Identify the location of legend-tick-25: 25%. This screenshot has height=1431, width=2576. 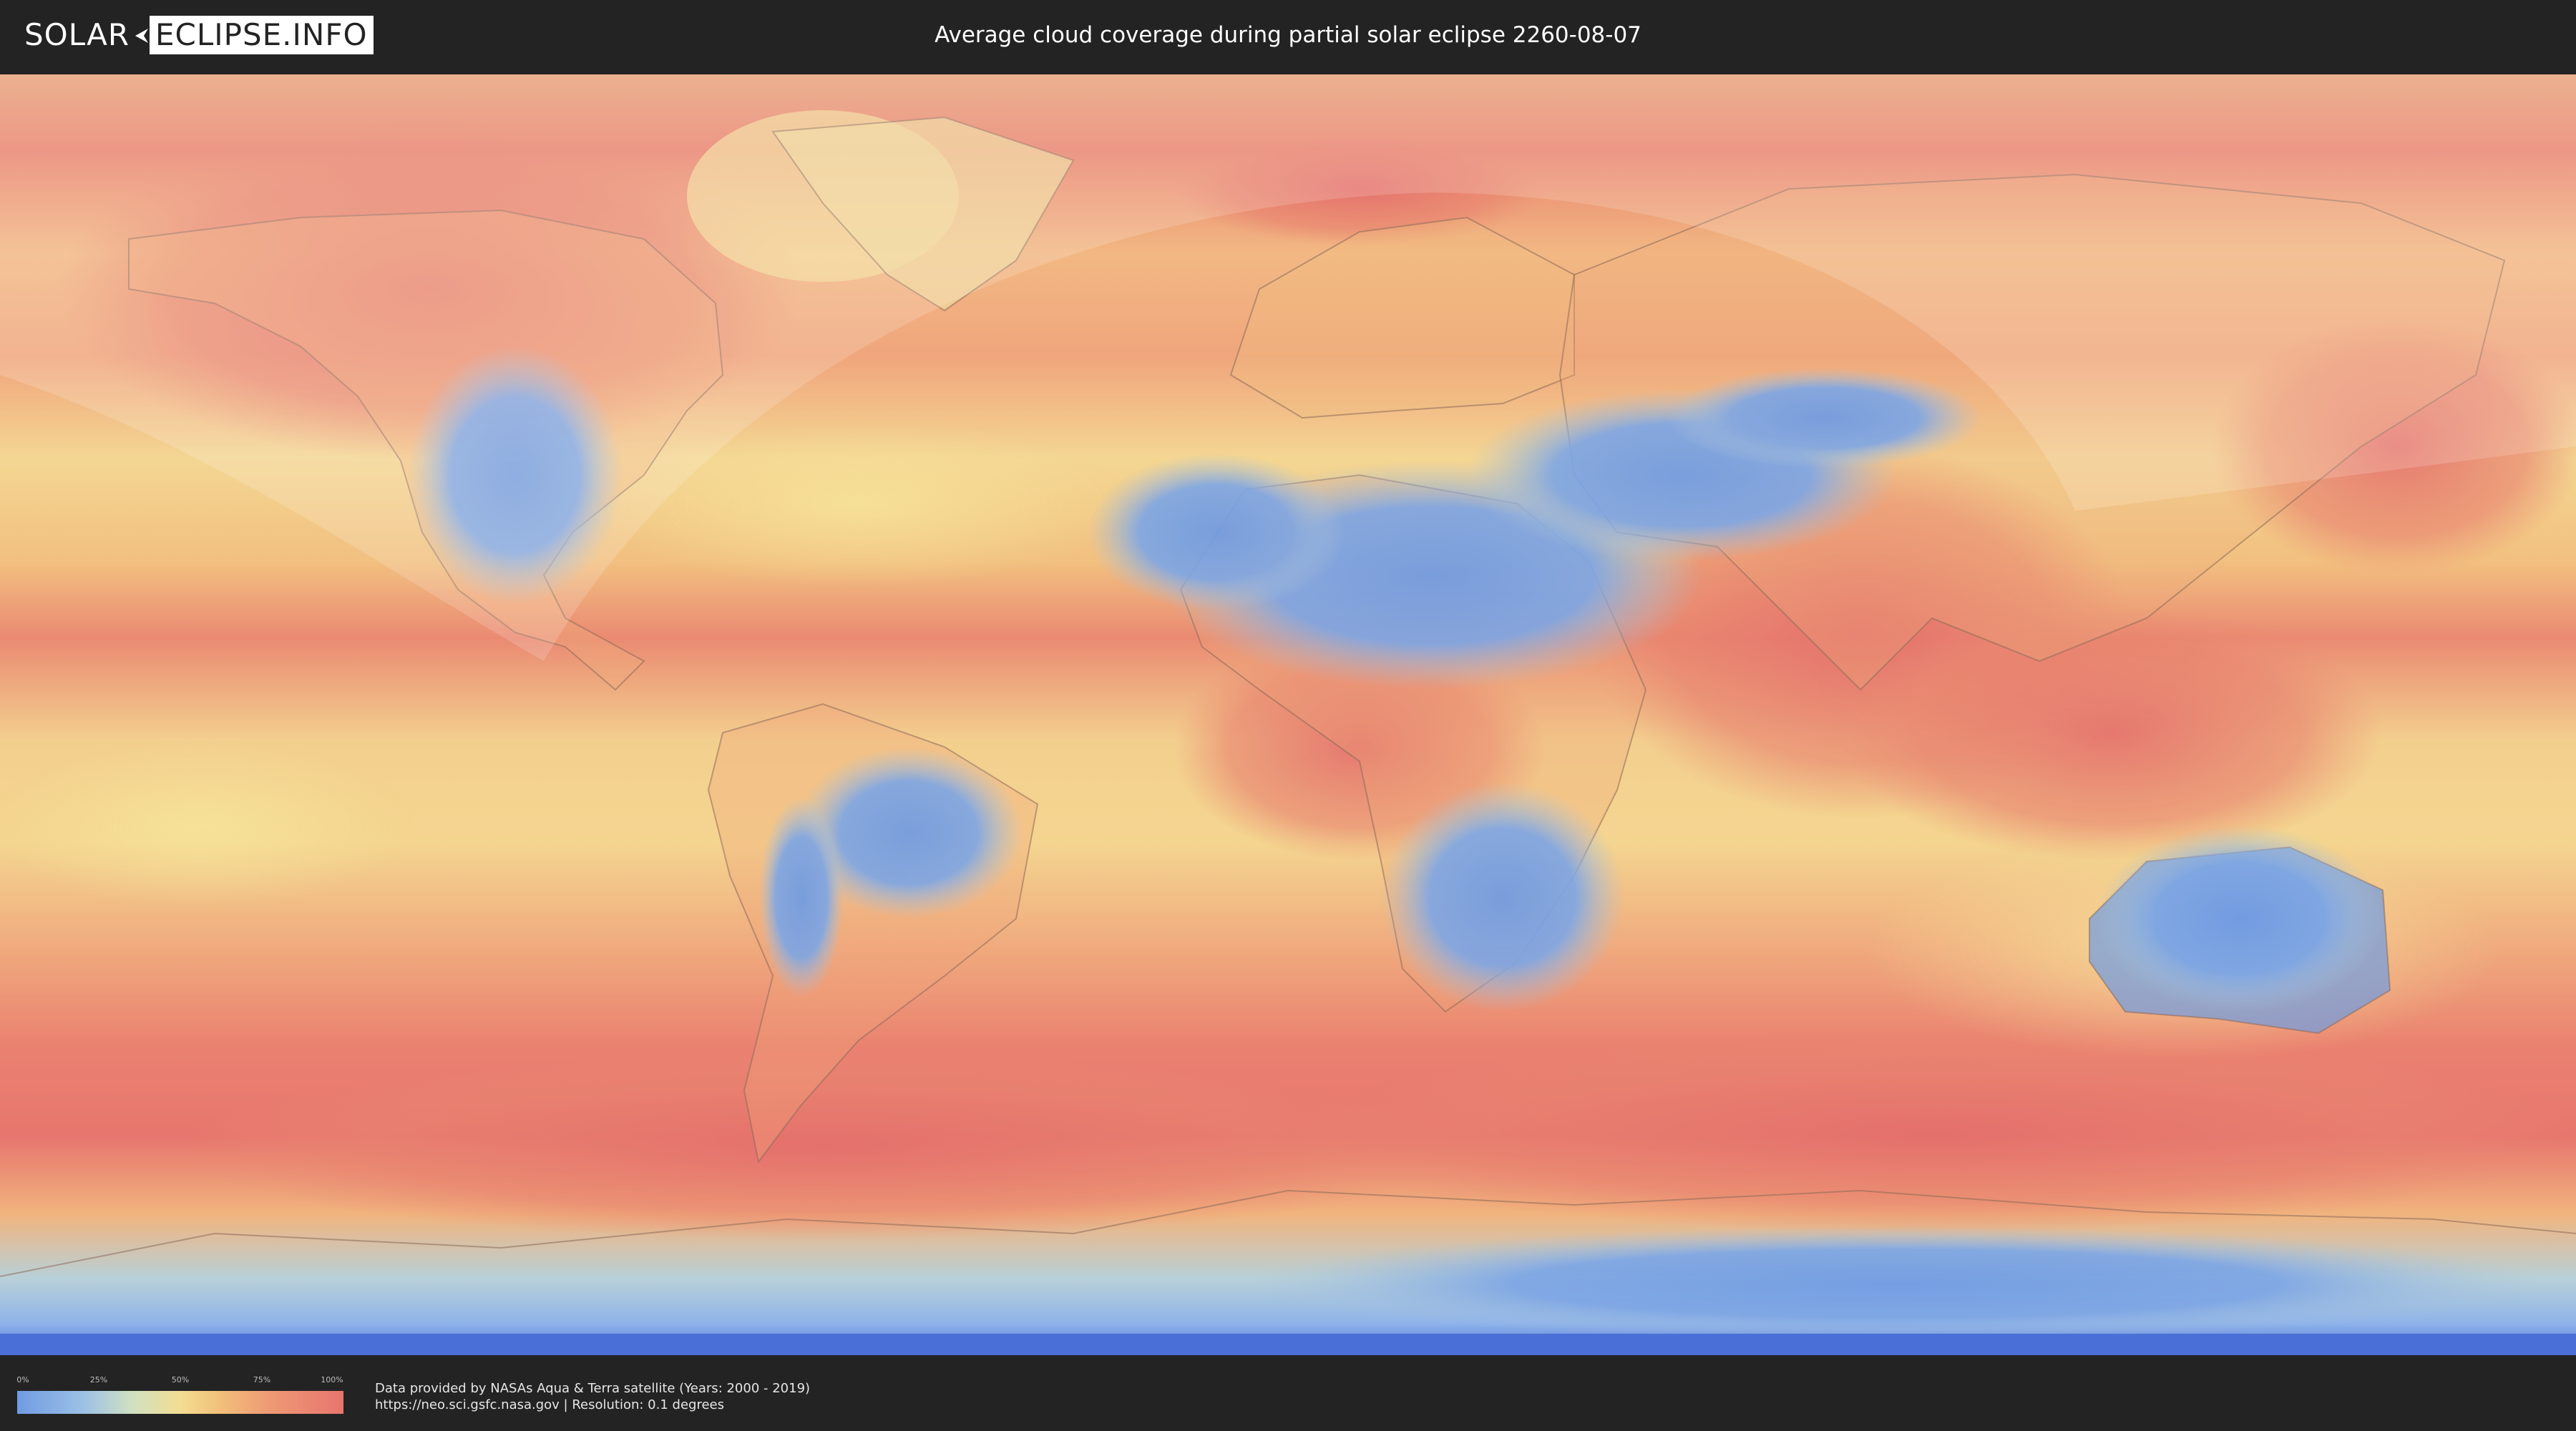
(98, 1379).